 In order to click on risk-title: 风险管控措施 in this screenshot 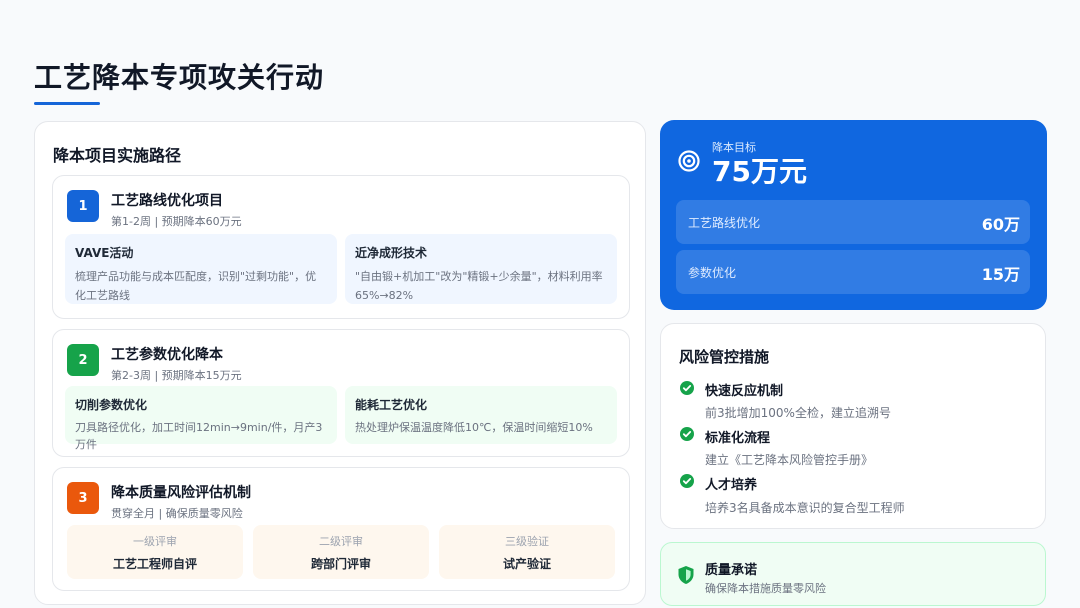, I will do `click(724, 357)`.